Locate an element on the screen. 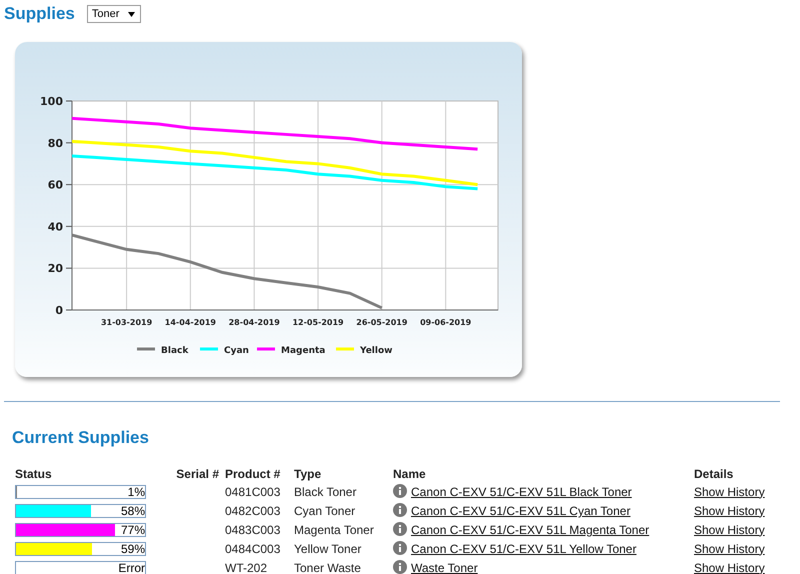 The height and width of the screenshot is (574, 800). table-cell-text: 0481C003 is located at coordinates (253, 492).